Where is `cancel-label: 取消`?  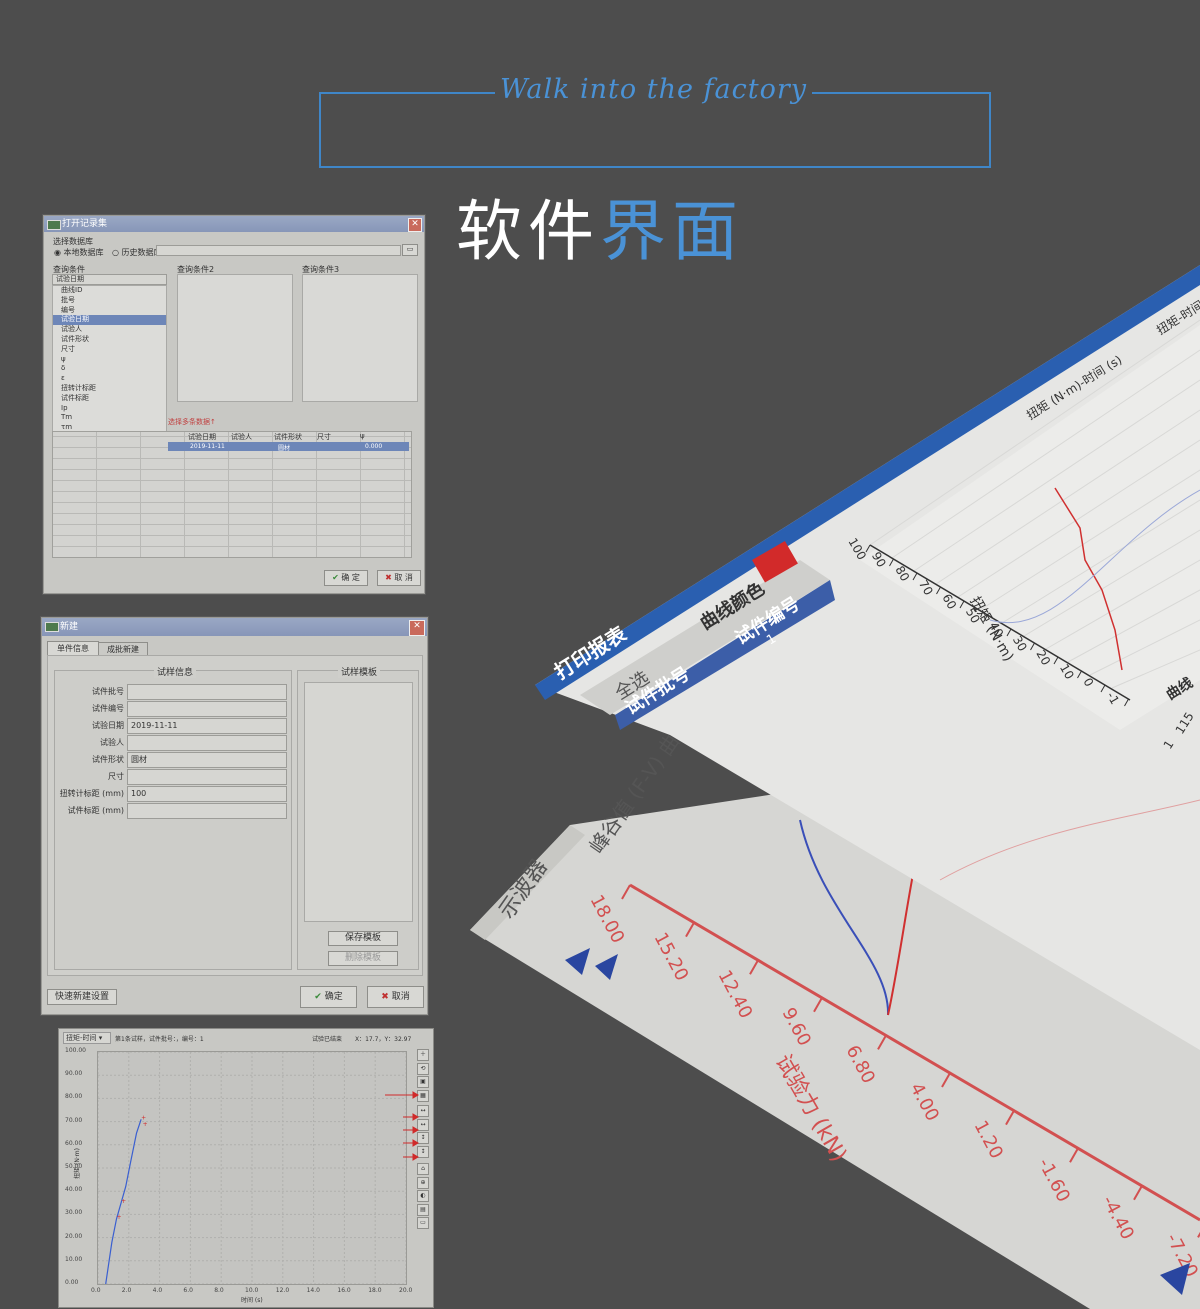
cancel-label: 取消 is located at coordinates (400, 997).